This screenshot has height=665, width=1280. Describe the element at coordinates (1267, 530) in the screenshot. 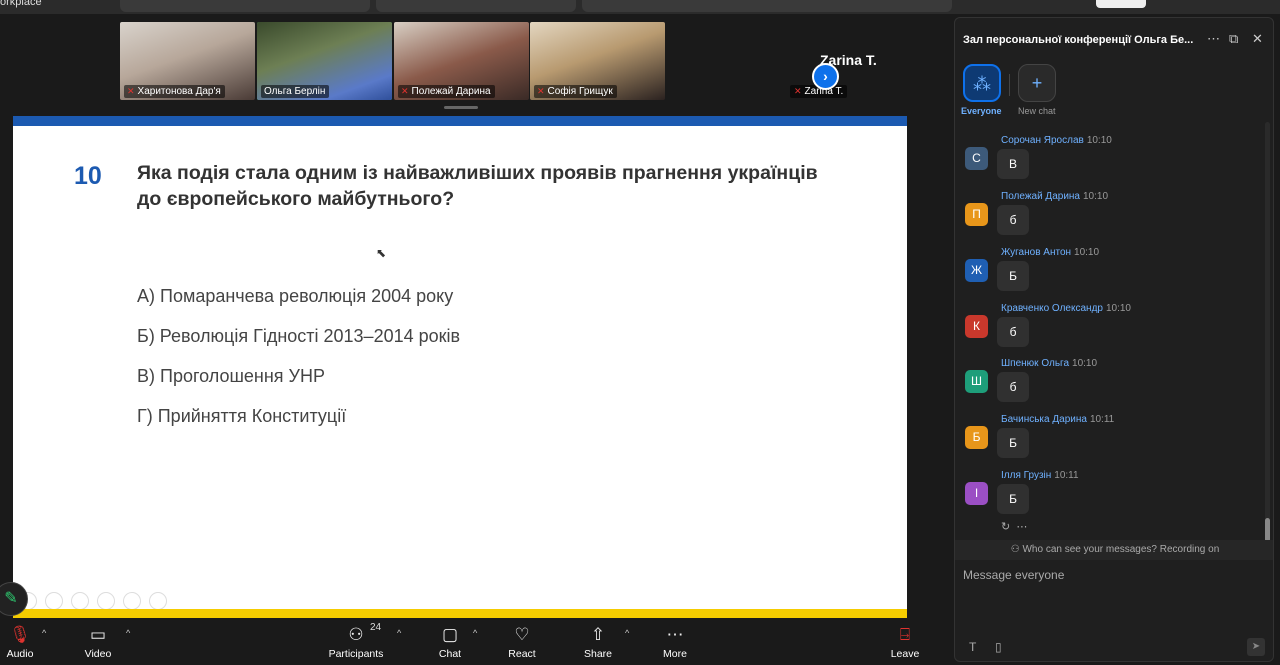

I see `scrollbar-thumb` at that location.